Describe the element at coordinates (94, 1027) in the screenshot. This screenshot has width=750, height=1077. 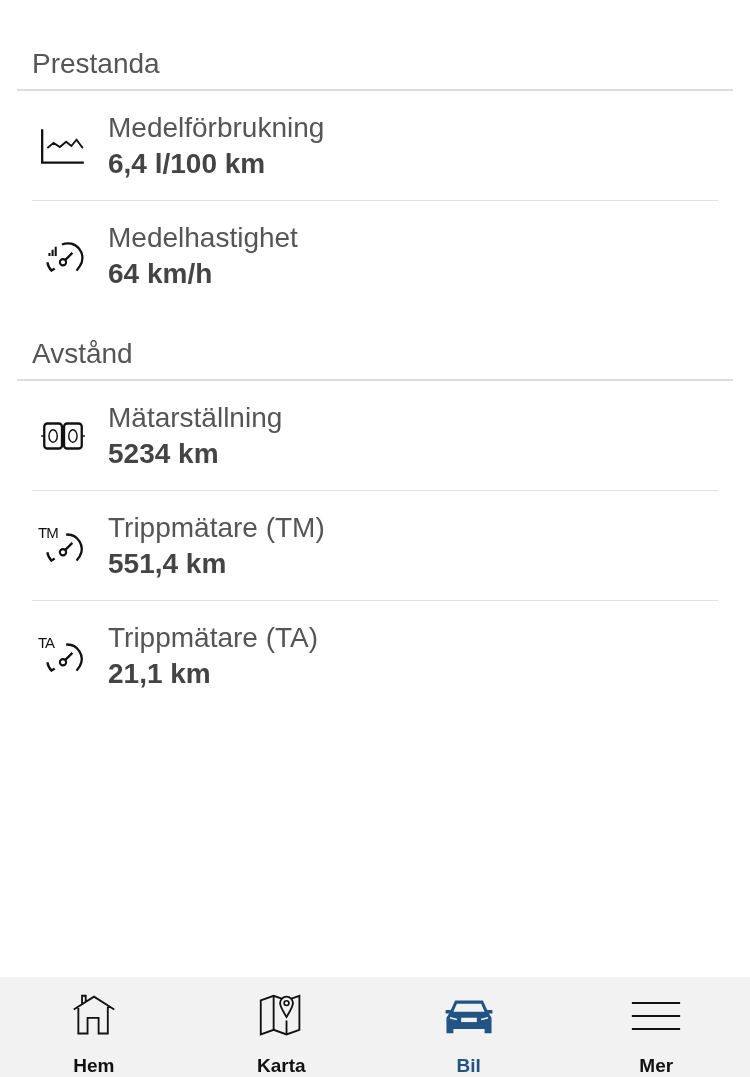
I see `tab: Hem` at that location.